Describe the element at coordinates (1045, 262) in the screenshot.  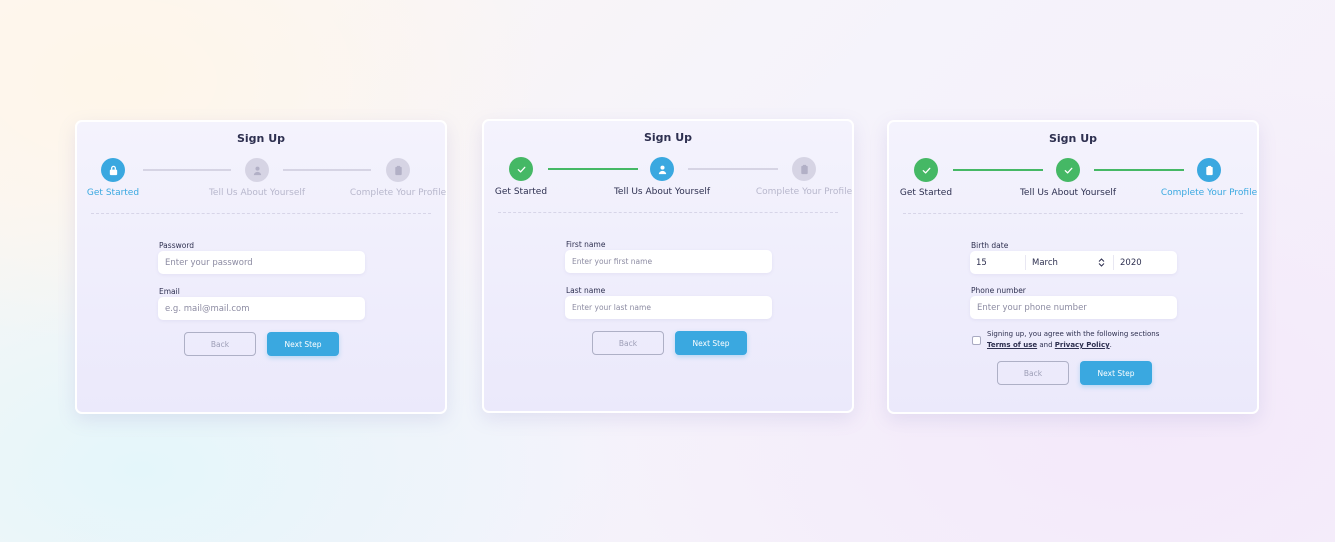
I see `birth-month-value: March` at that location.